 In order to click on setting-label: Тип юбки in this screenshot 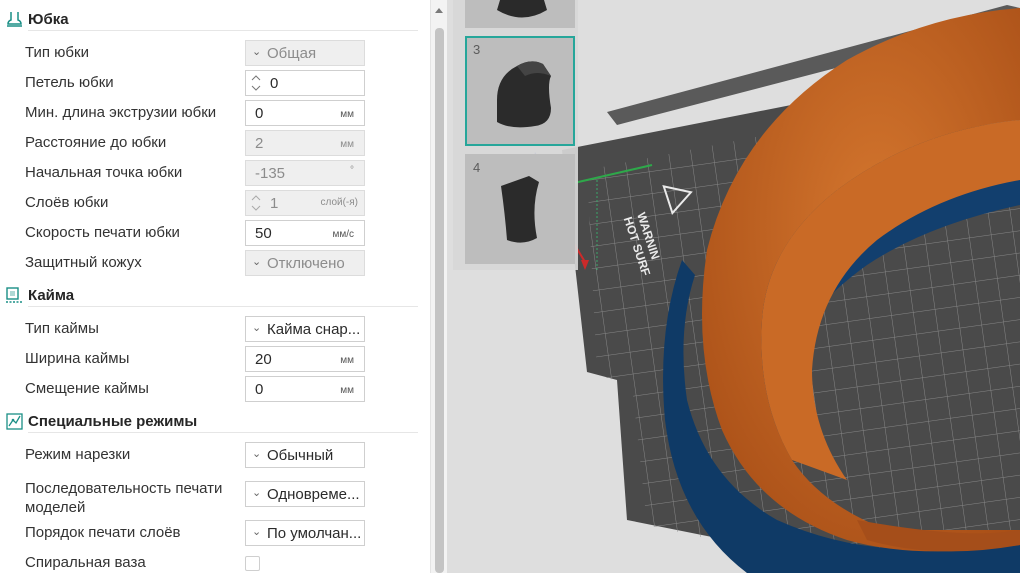, I will do `click(57, 52)`.